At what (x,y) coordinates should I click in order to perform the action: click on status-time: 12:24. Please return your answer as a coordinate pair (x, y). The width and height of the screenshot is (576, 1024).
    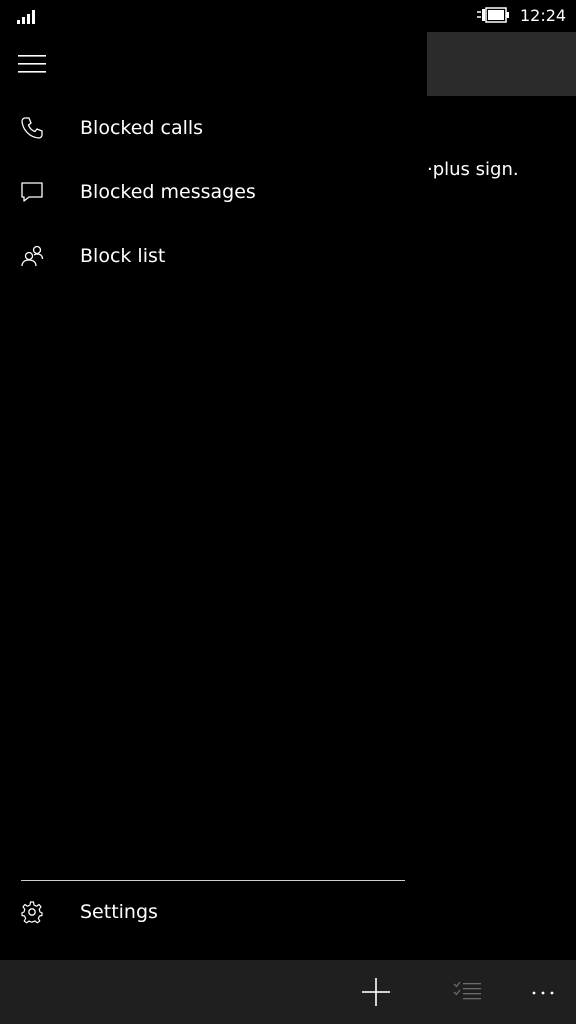
    Looking at the image, I should click on (543, 15).